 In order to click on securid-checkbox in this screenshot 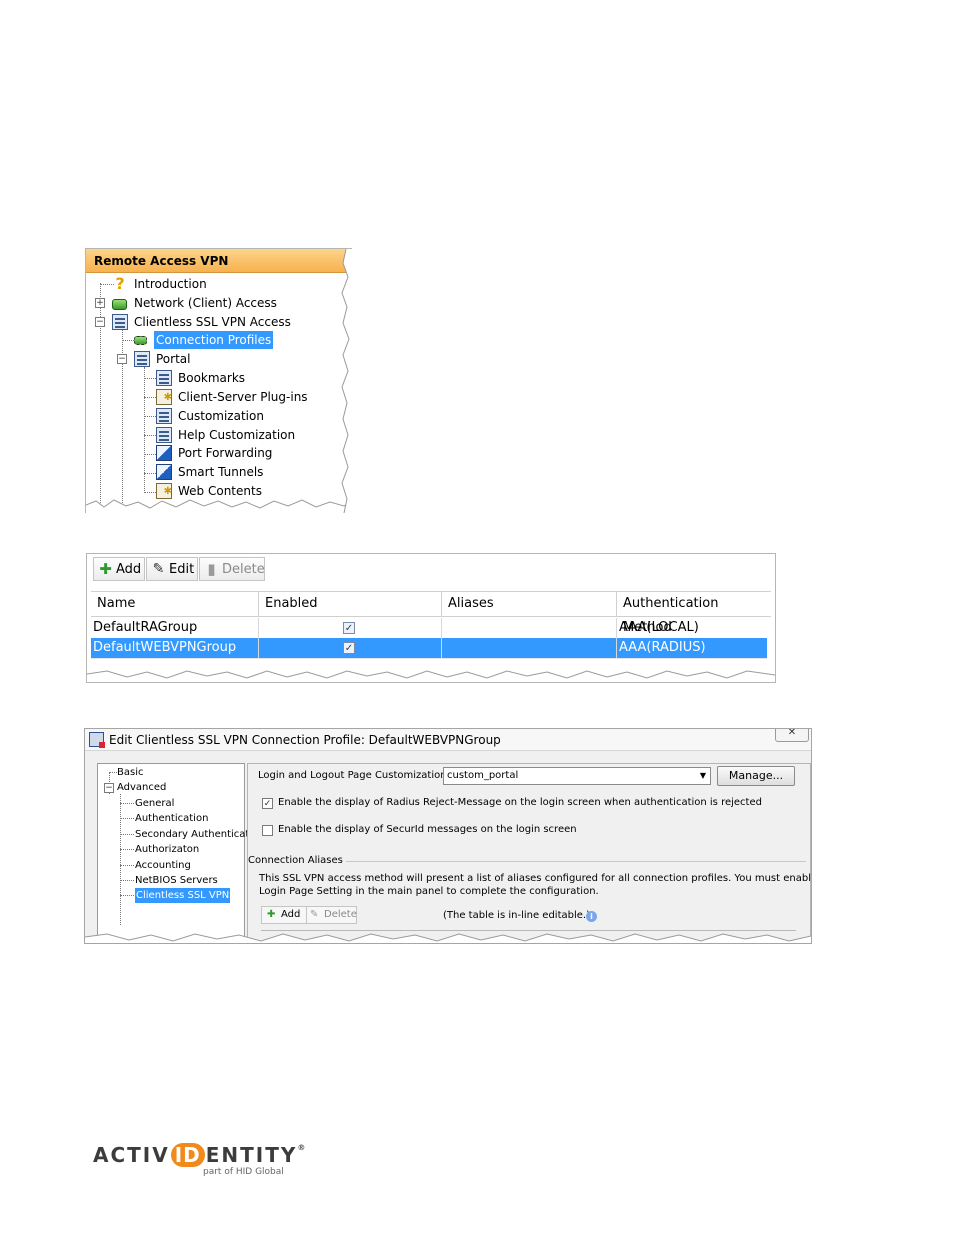, I will do `click(267, 830)`.